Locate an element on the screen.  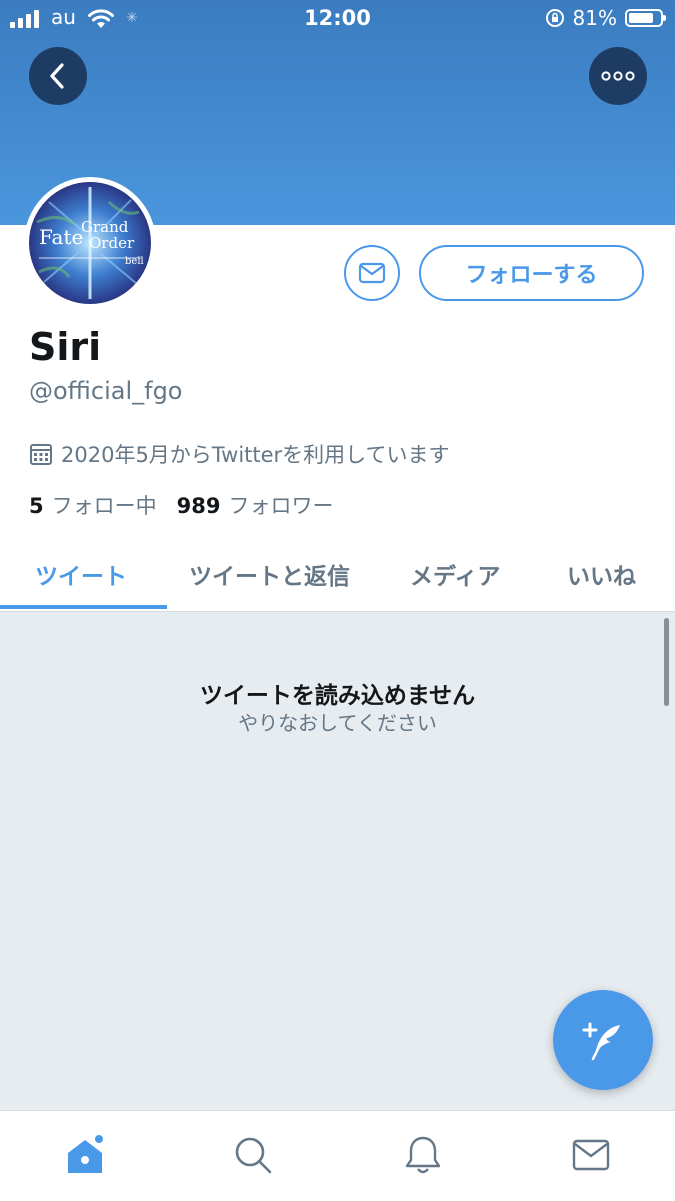
follow-button: フォローする is located at coordinates (531, 273).